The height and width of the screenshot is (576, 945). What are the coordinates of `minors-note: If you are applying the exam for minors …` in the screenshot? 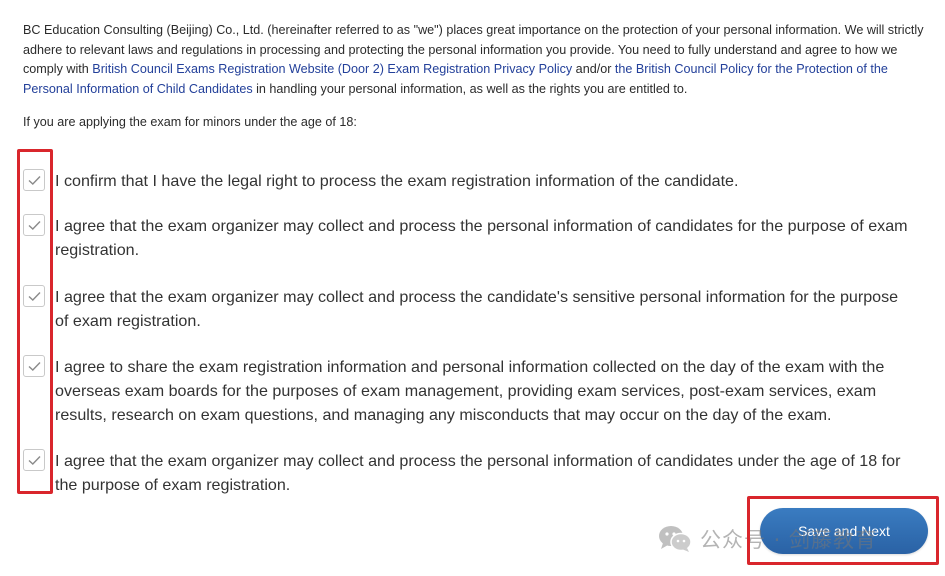 It's located at (190, 122).